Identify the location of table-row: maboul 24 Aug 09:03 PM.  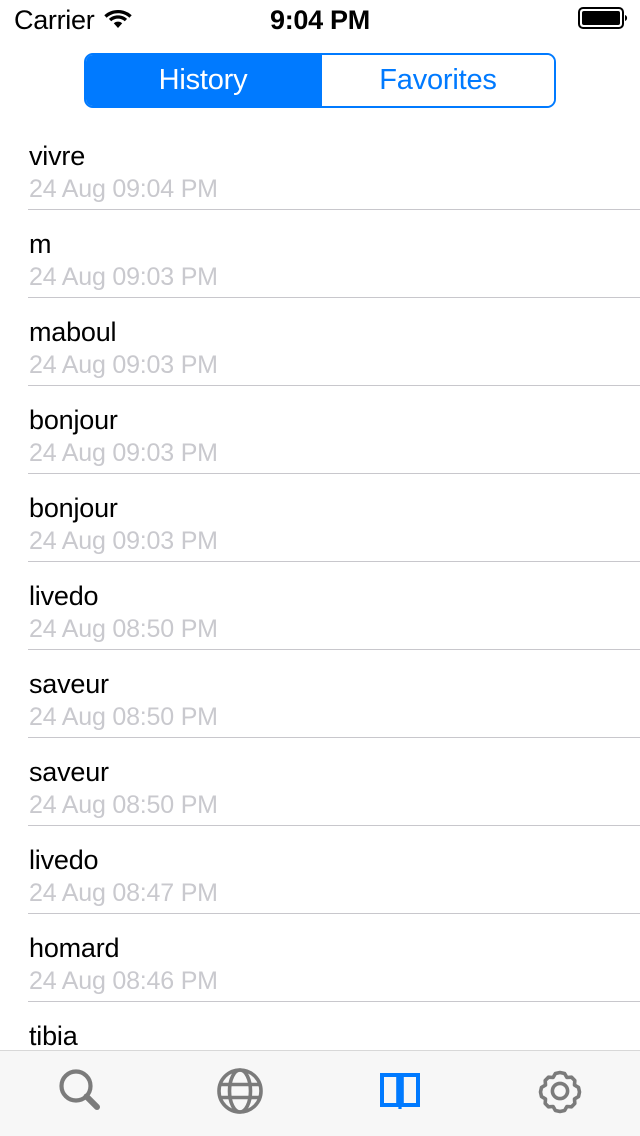
(320, 342).